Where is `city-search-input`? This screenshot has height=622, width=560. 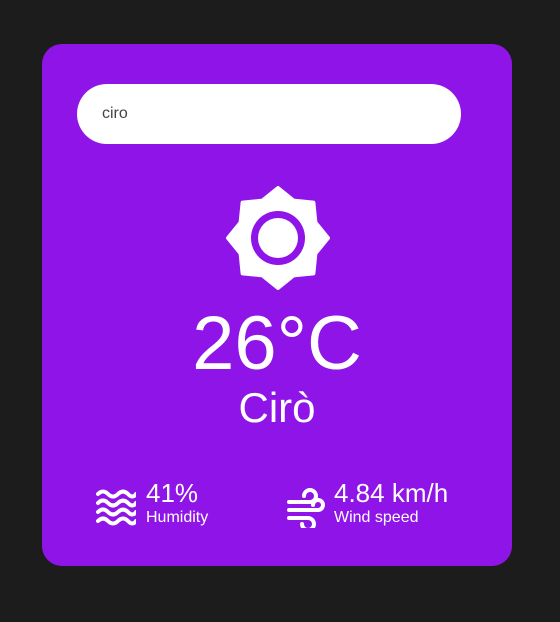 city-search-input is located at coordinates (269, 114).